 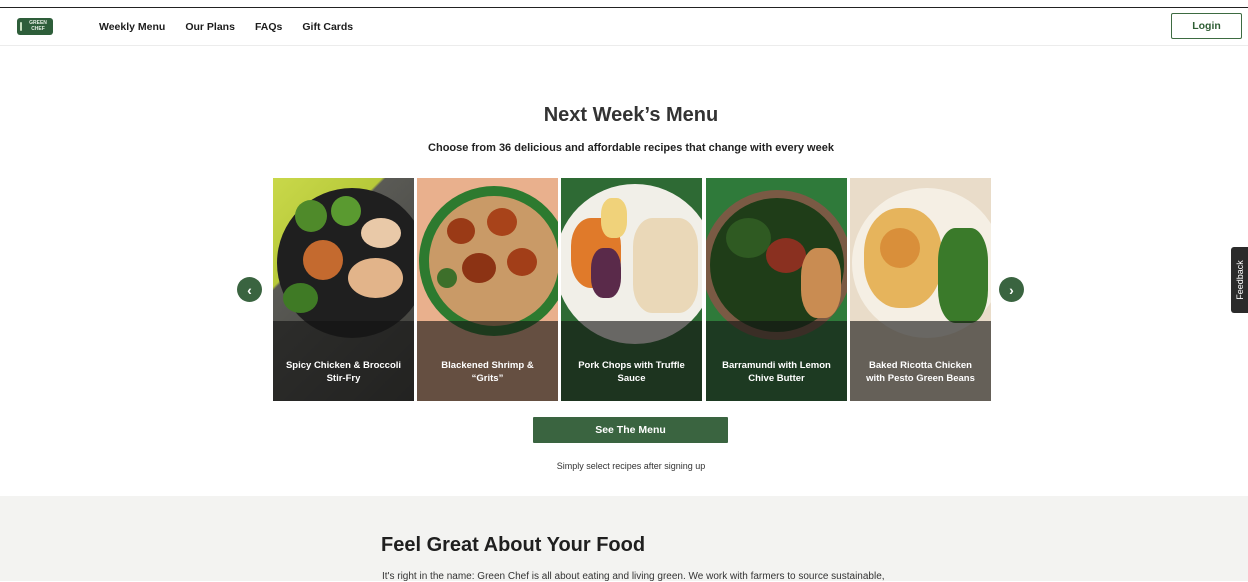 What do you see at coordinates (631, 466) in the screenshot?
I see `signup-note: Simply select recipes after signing up` at bounding box center [631, 466].